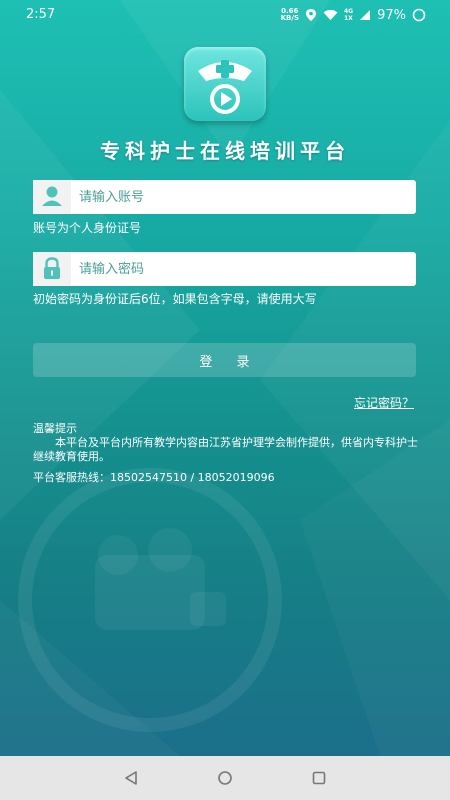  I want to click on navigation-bar, so click(225, 778).